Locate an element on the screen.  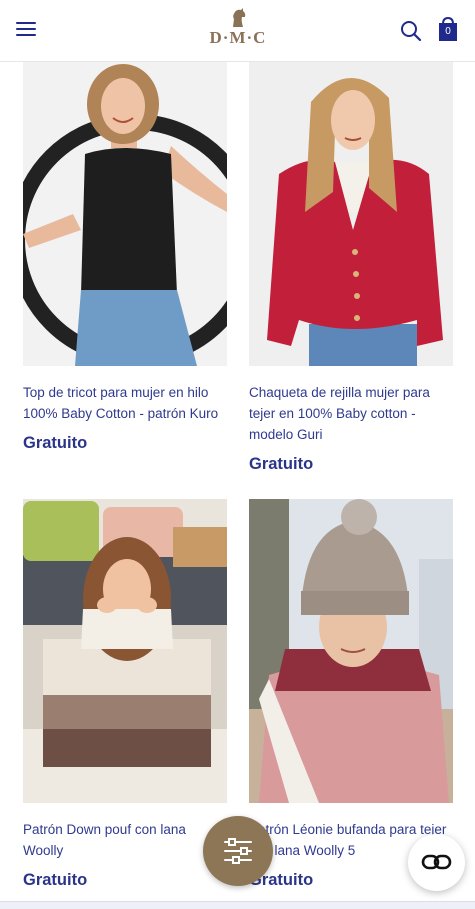
horse-logo-icon is located at coordinates (239, 17).